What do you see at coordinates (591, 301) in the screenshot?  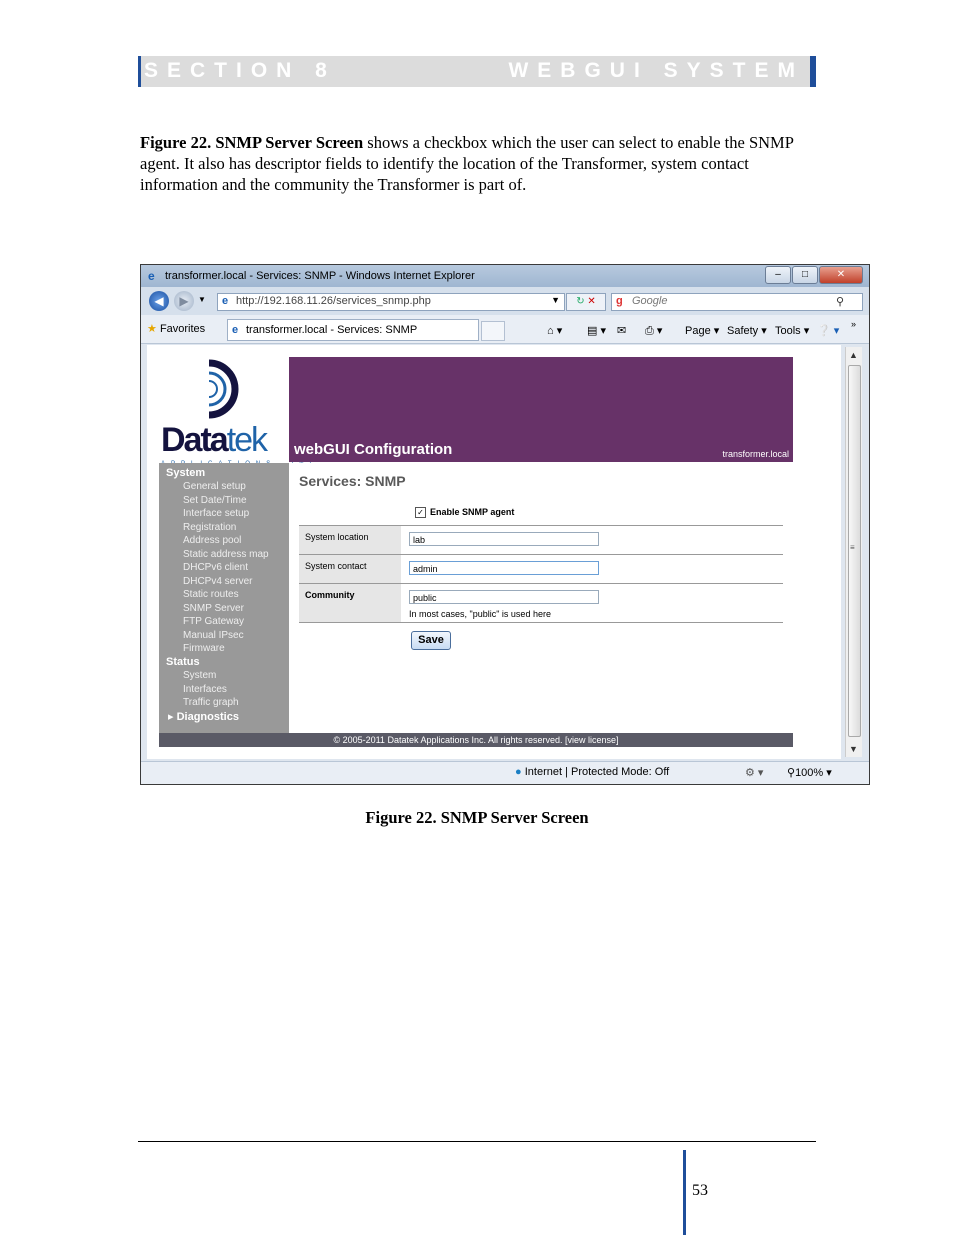 I see `stop-icon: ✕` at bounding box center [591, 301].